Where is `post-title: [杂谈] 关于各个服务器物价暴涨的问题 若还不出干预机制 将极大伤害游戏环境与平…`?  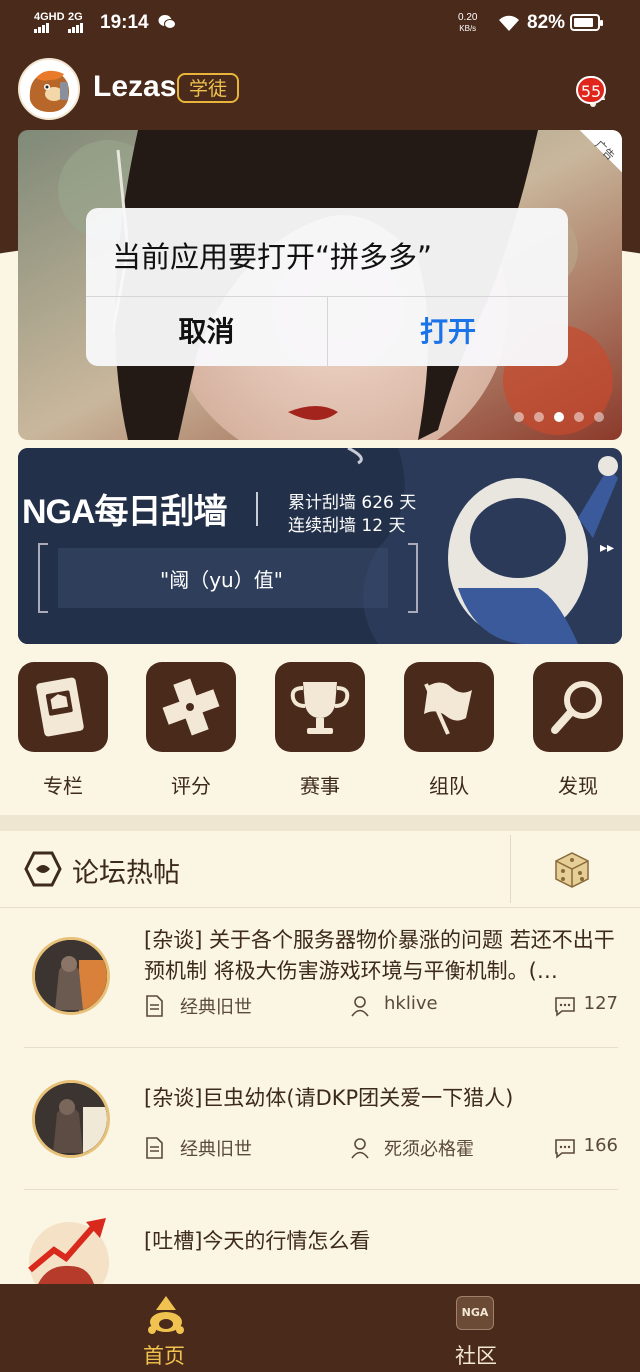 post-title: [杂谈] 关于各个服务器物价暴涨的问题 若还不出干预机制 将极大伤害游戏环境与平… is located at coordinates (381, 956).